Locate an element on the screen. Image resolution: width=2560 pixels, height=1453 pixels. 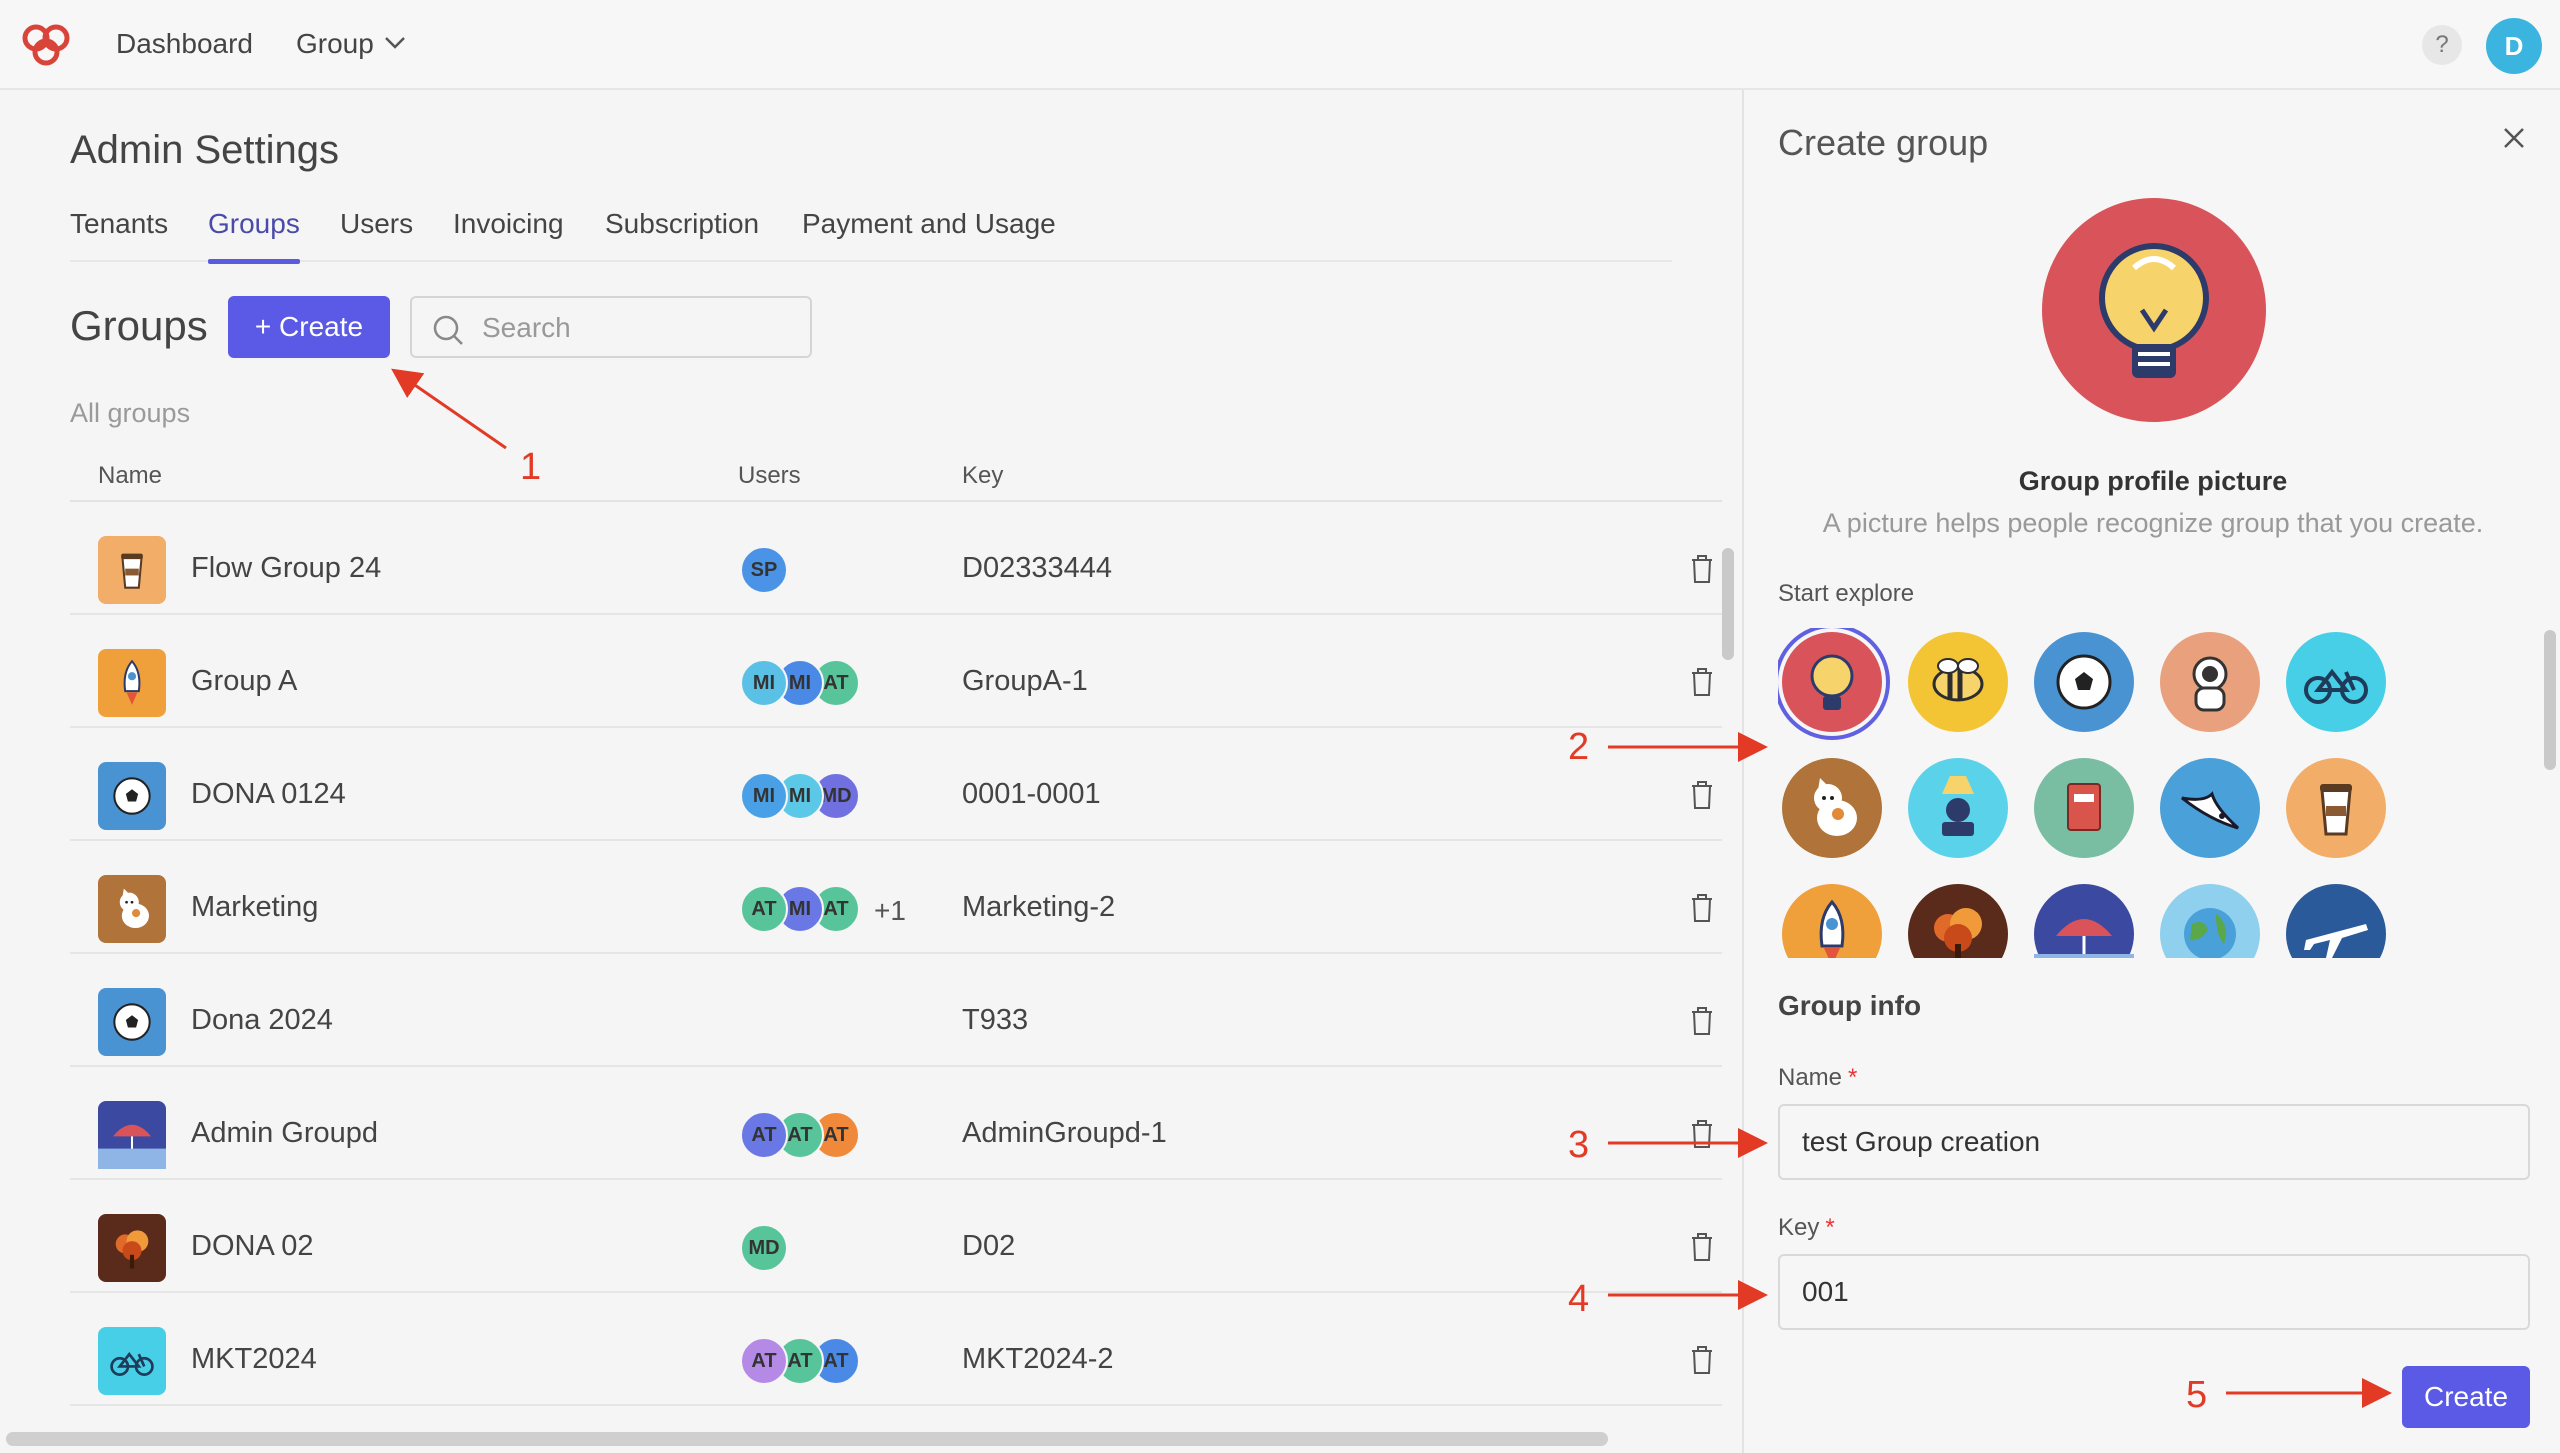
group-name: MKT2024 is located at coordinates (254, 1359).